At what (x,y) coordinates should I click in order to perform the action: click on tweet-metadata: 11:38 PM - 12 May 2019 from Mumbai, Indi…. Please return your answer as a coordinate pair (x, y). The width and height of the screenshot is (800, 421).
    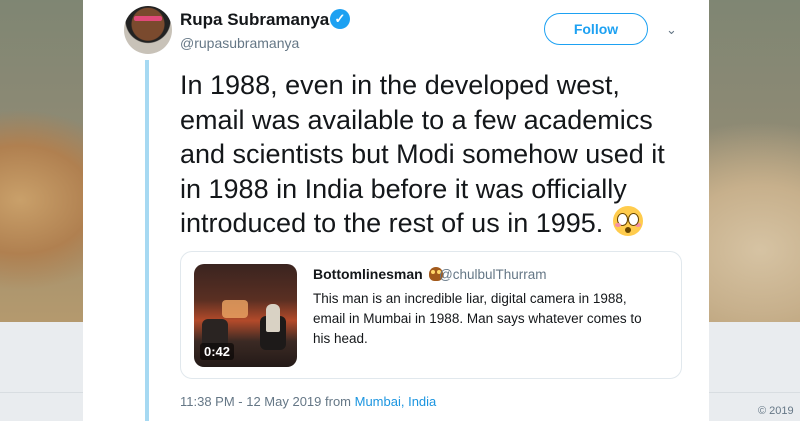
    Looking at the image, I should click on (308, 401).